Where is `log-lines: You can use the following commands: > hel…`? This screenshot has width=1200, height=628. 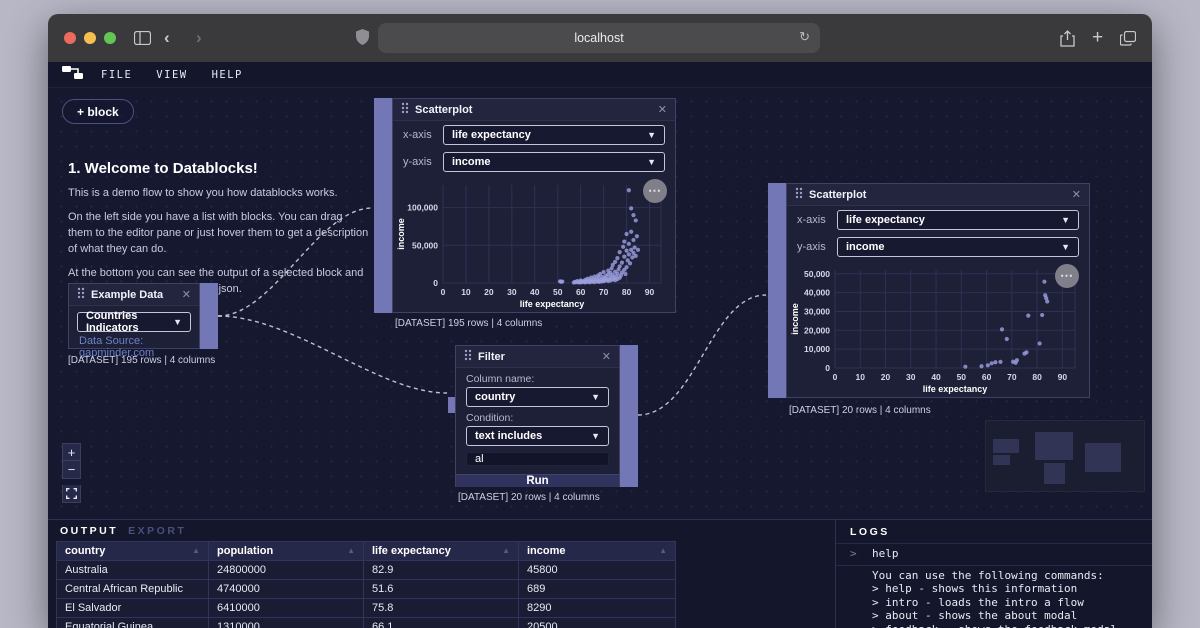
log-lines: You can use the following commands: > hel… is located at coordinates (994, 598).